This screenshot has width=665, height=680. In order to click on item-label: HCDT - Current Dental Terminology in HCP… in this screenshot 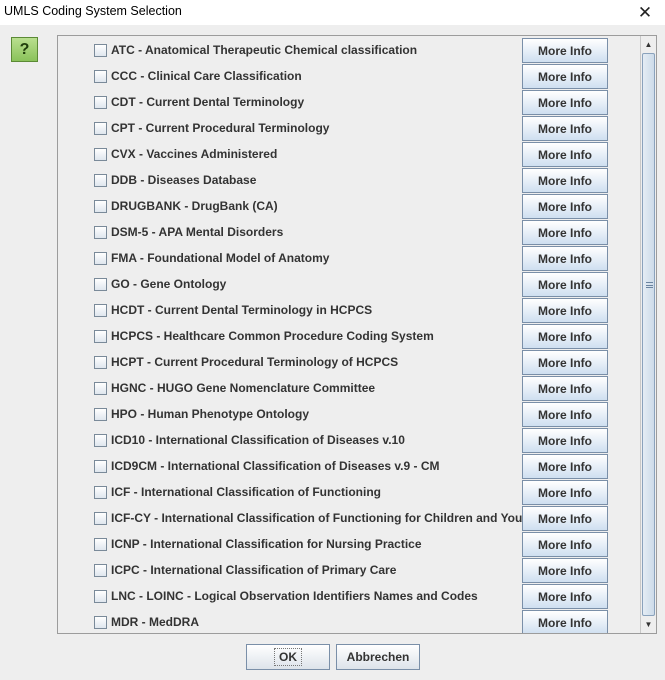, I will do `click(241, 310)`.